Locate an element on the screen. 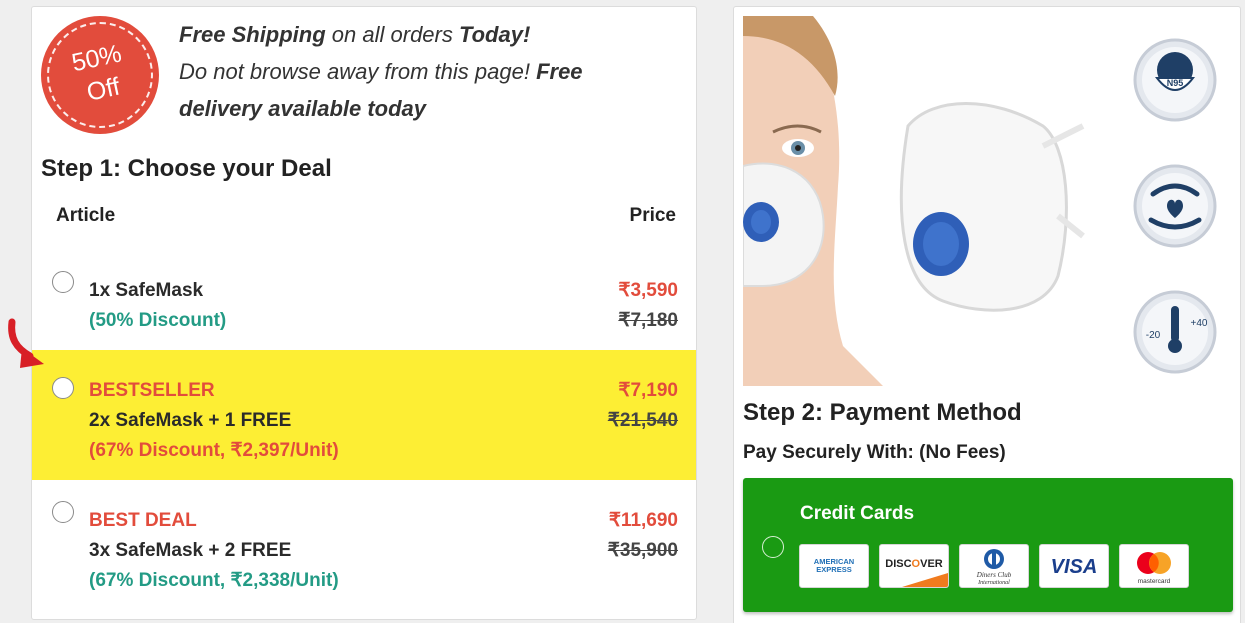  credit-card-radio is located at coordinates (773, 547).